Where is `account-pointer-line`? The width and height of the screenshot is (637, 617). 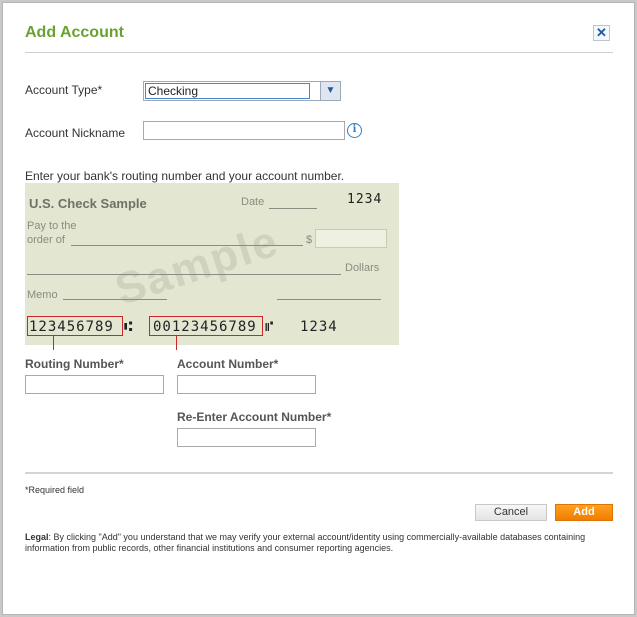 account-pointer-line is located at coordinates (176, 343).